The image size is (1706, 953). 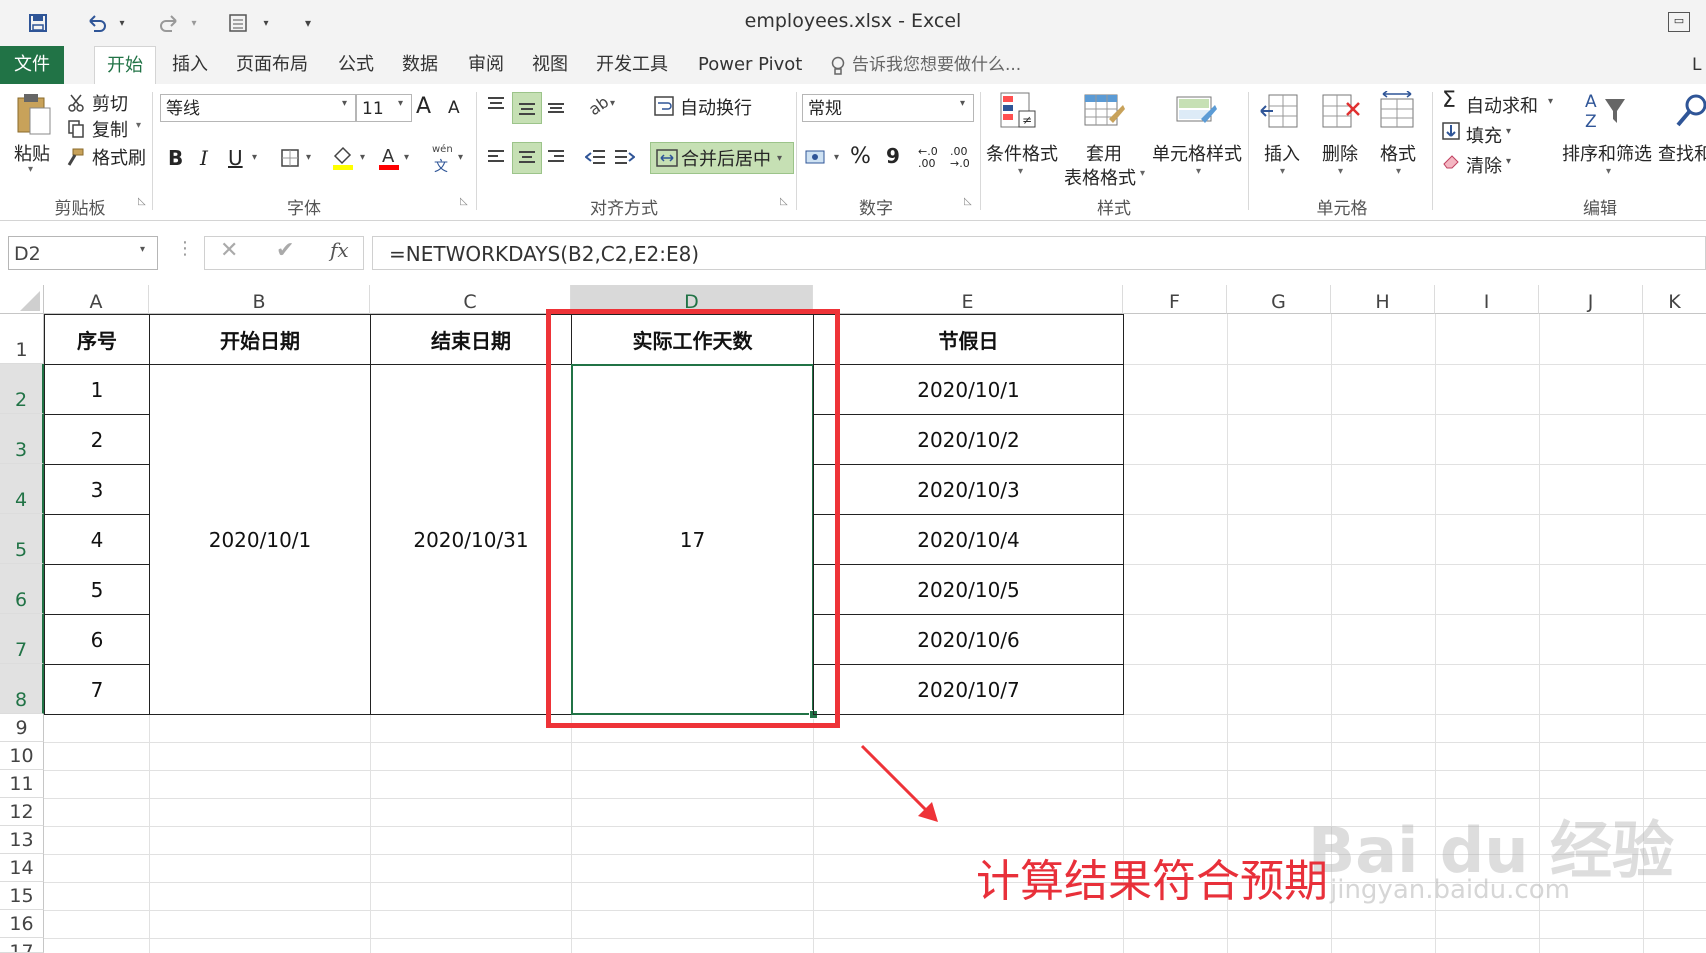 I want to click on conditional-formatting-button: 条件格式, so click(x=1022, y=153).